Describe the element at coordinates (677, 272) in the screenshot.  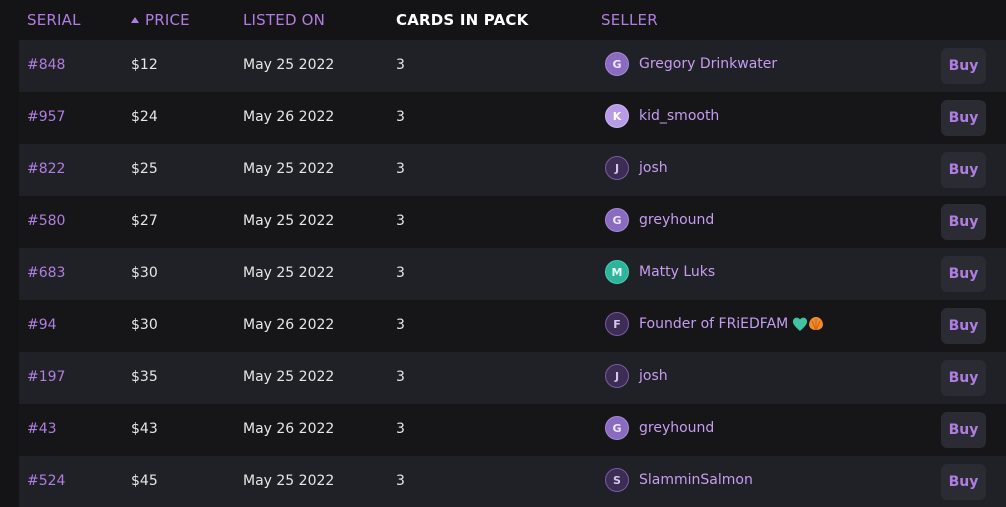
I see `seller-name: Matty Luks` at that location.